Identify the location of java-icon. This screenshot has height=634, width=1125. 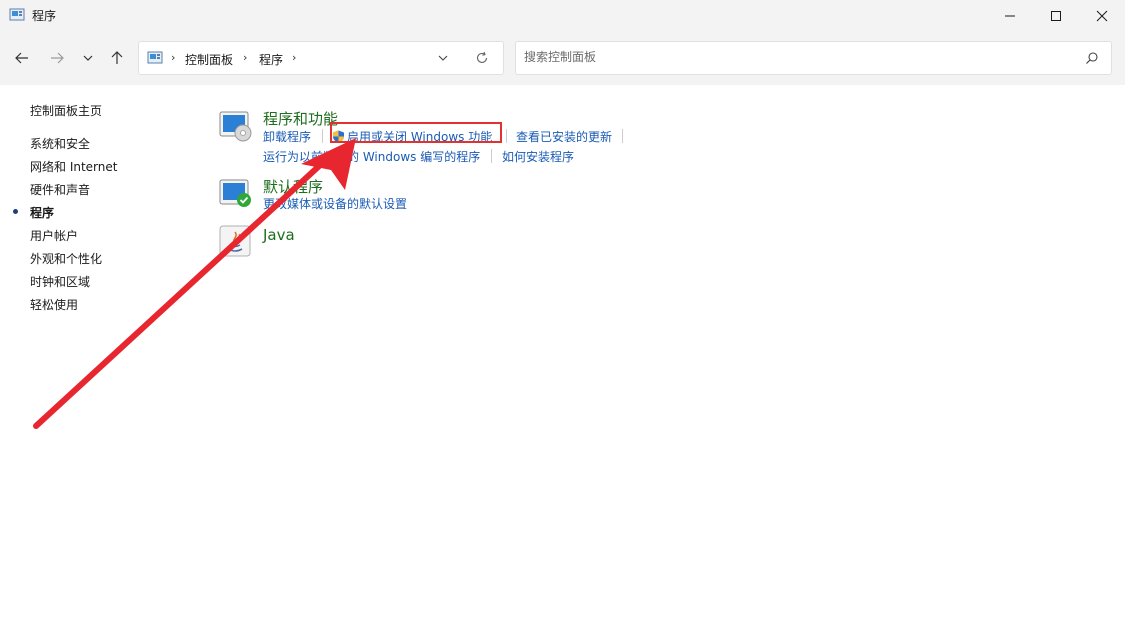
(236, 242).